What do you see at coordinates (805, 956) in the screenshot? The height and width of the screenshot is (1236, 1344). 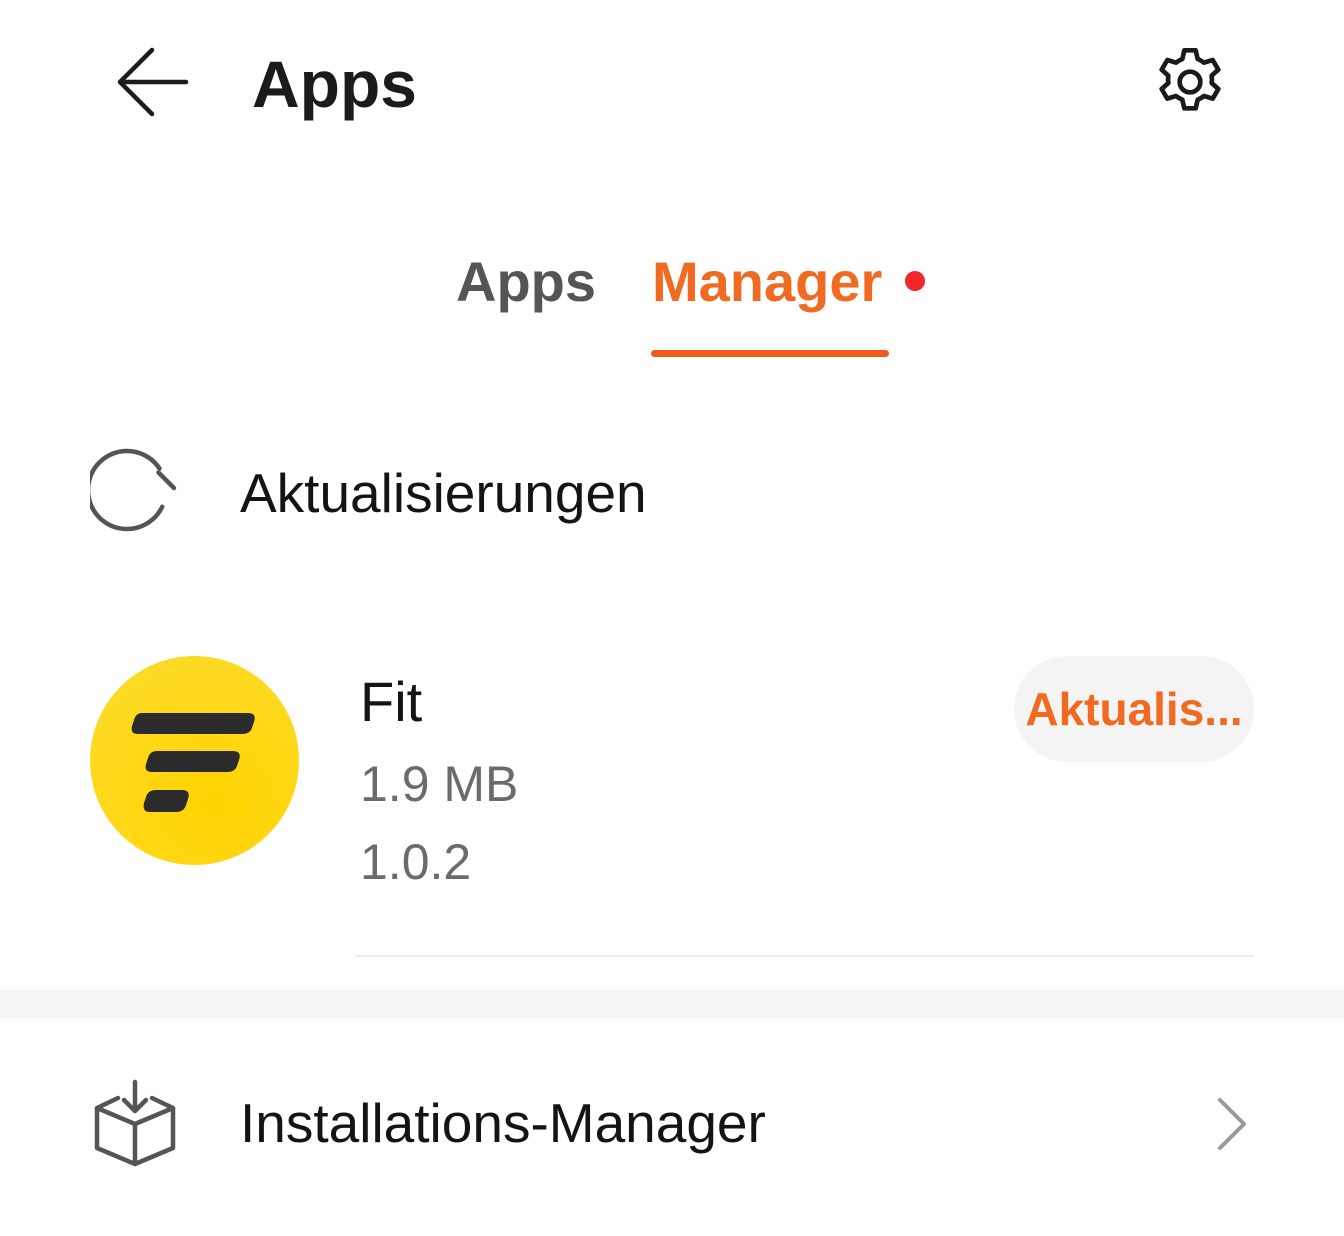 I see `divider` at bounding box center [805, 956].